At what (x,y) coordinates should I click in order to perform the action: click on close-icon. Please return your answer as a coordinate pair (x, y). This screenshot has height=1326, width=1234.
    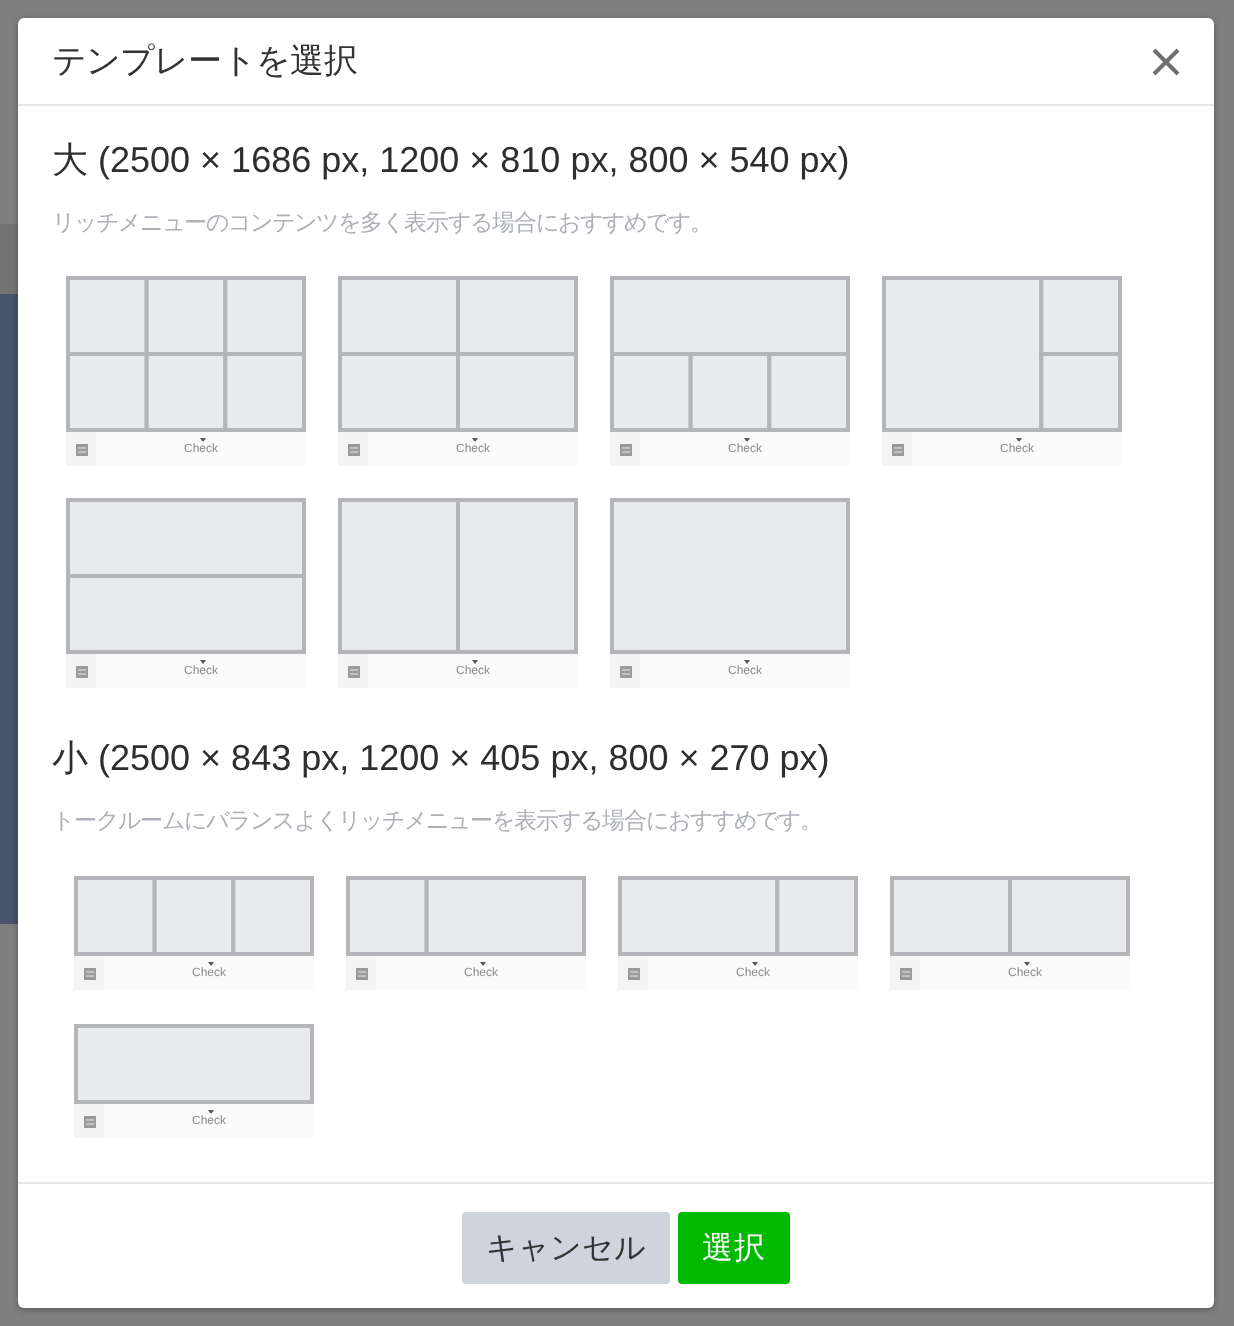
    Looking at the image, I should click on (1166, 61).